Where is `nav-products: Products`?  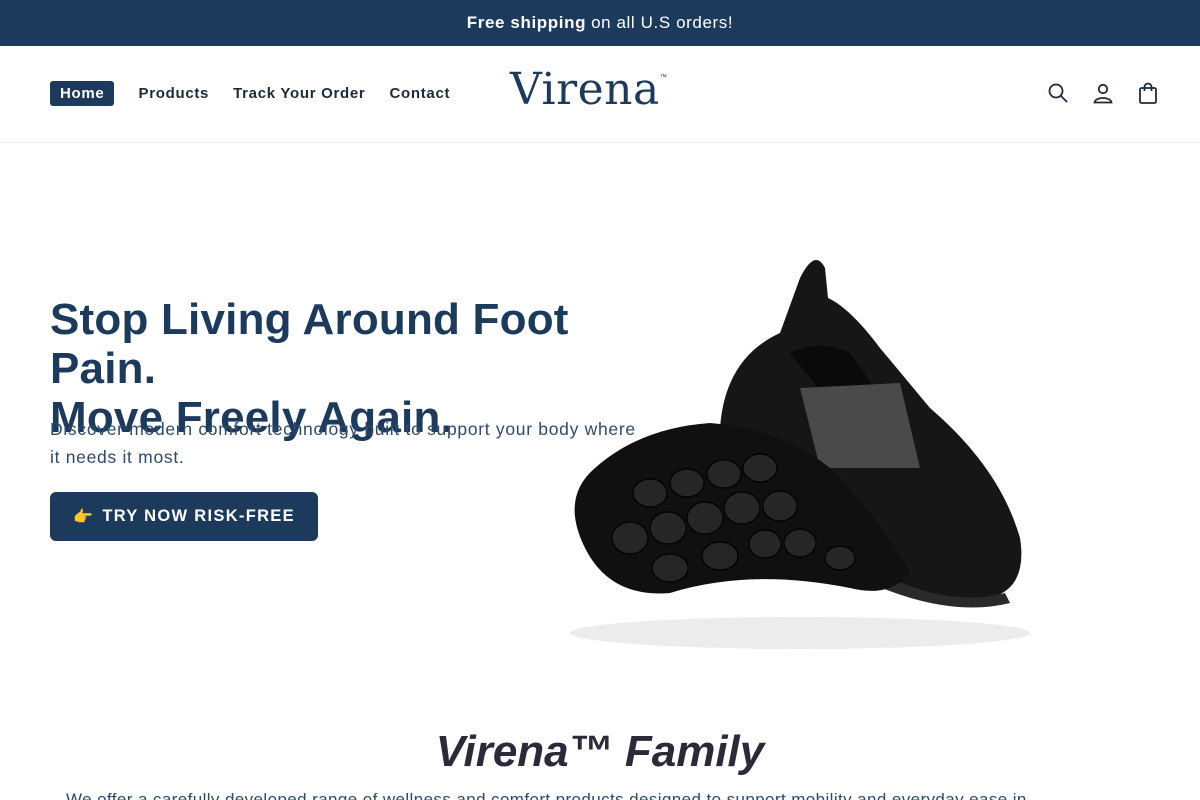
nav-products: Products is located at coordinates (173, 93).